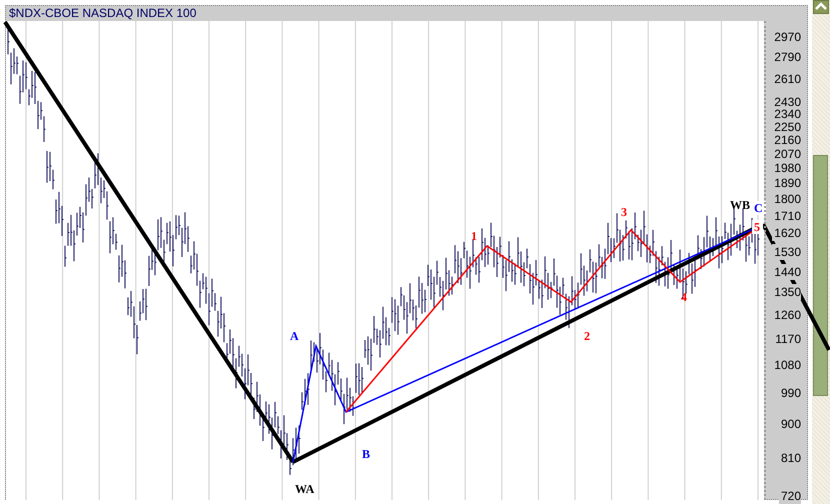  Describe the element at coordinates (786, 292) in the screenshot. I see `axis-tick-label: 1350` at that location.